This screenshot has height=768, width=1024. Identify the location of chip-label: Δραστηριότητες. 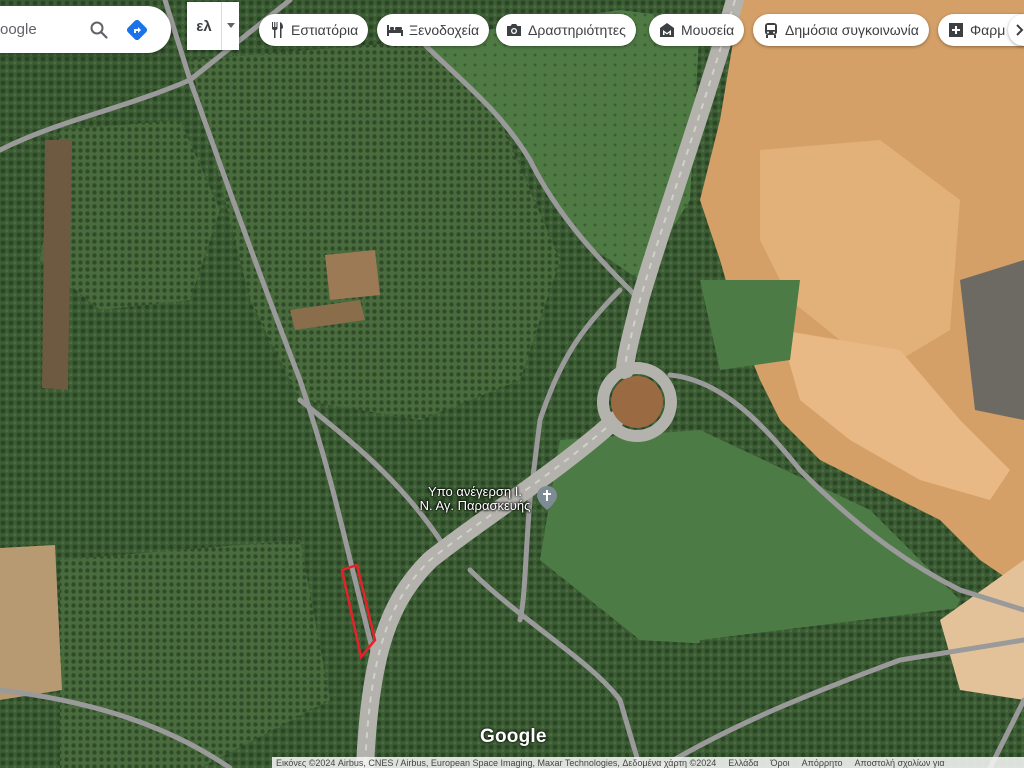
(577, 30).